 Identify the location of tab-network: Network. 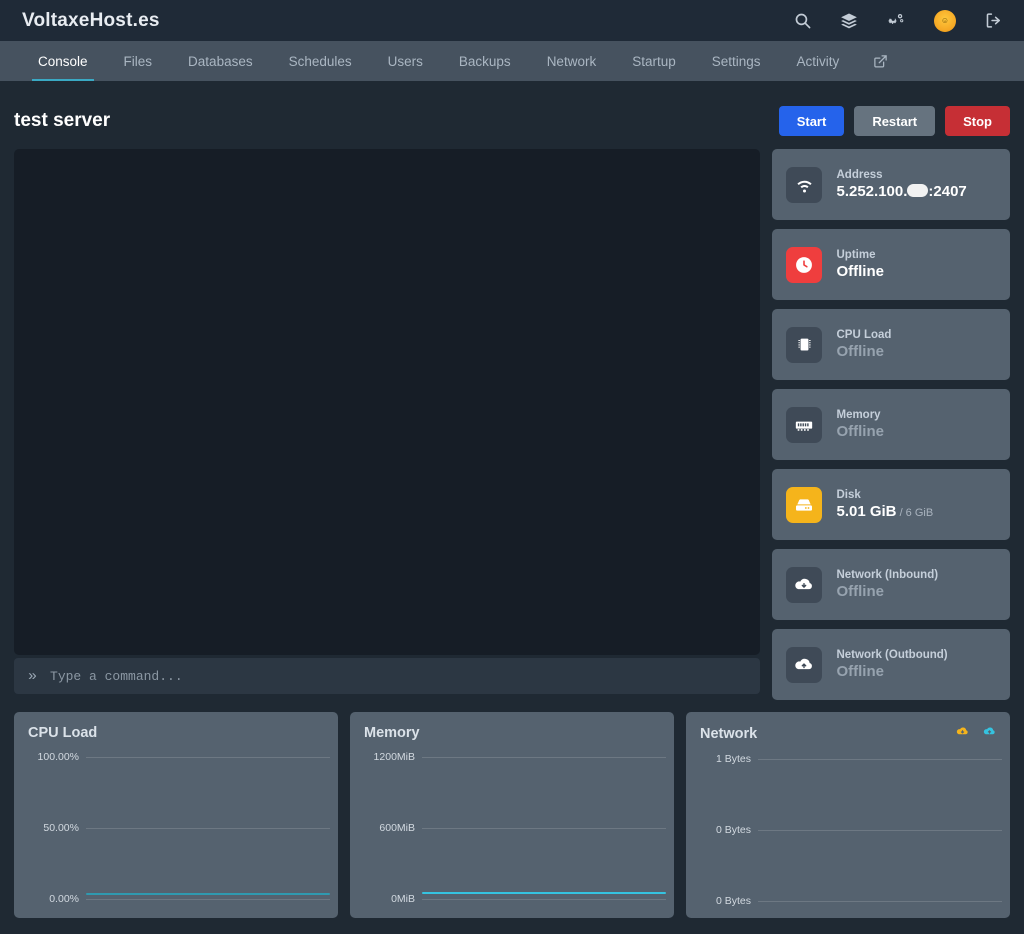
(572, 61).